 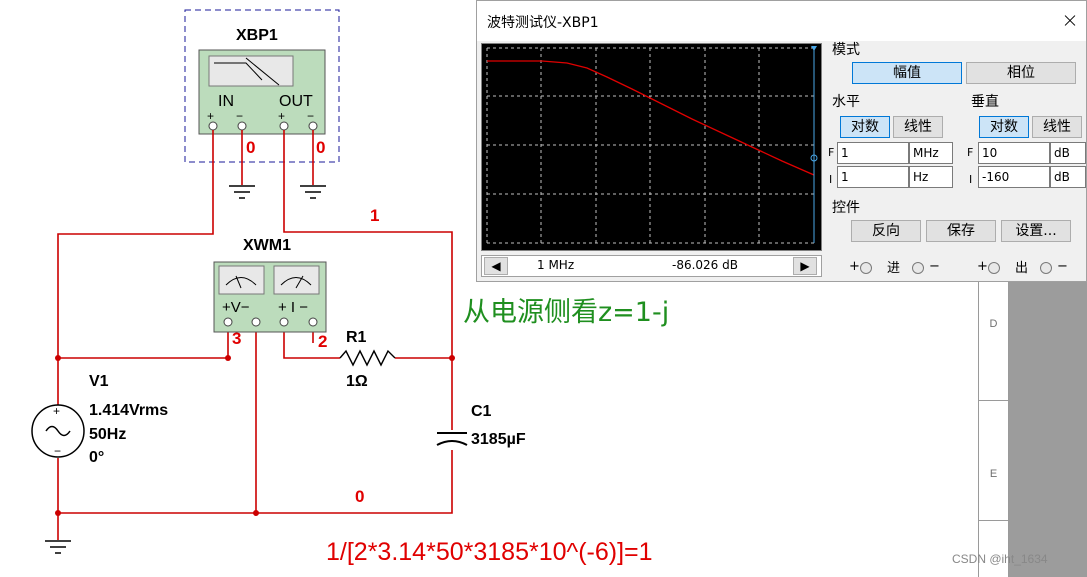 What do you see at coordinates (846, 50) in the screenshot?
I see `mode-label: 模式` at bounding box center [846, 50].